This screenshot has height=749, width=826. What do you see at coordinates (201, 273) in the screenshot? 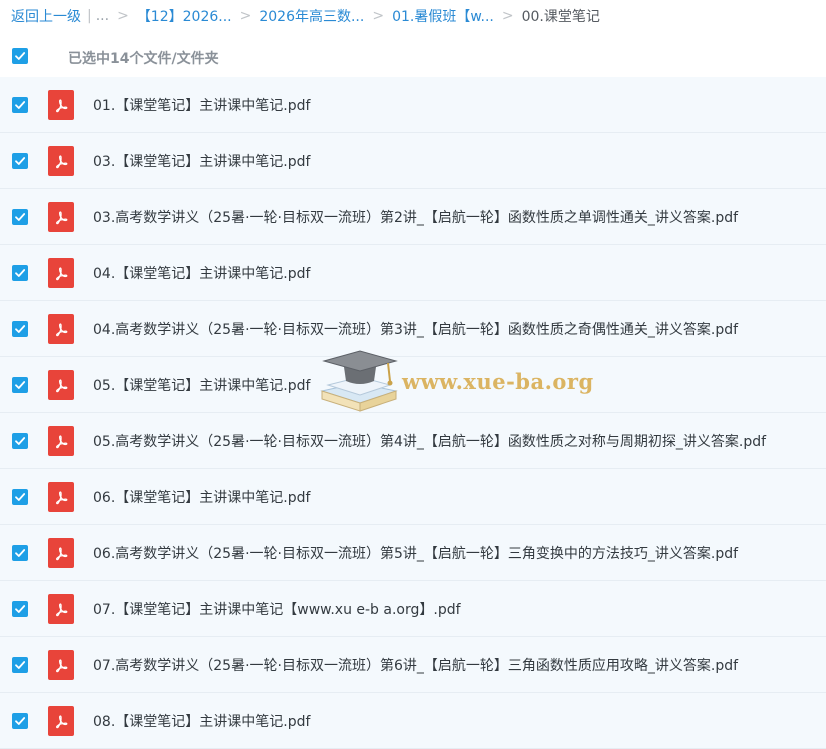
I see `file-name: 04.【课堂笔记】主讲课中笔记.pdf` at bounding box center [201, 273].